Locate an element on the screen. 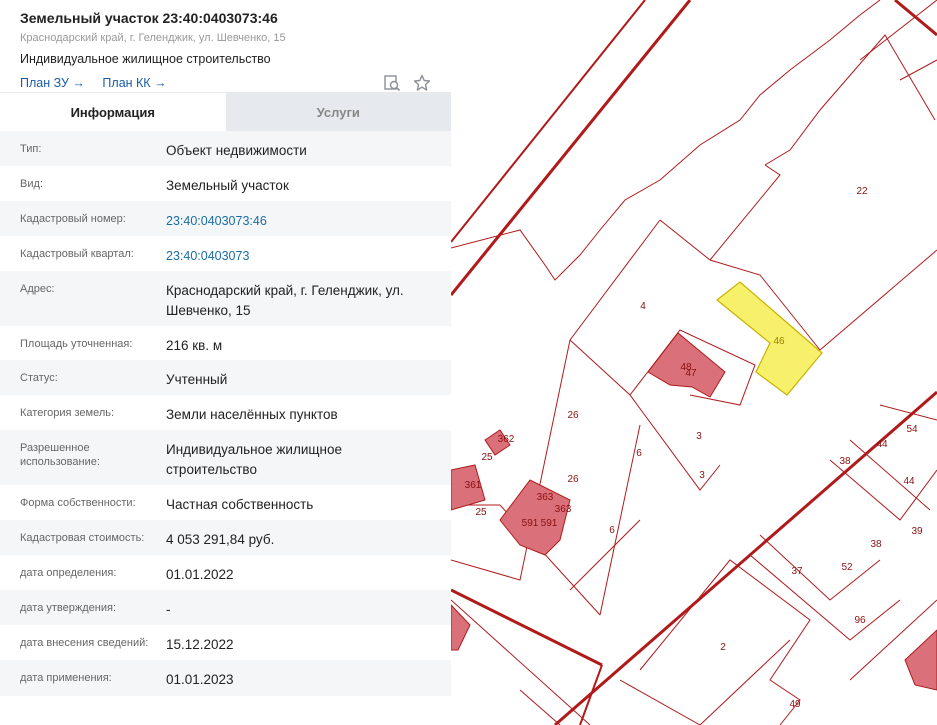  row-value: Объект недвижимости is located at coordinates (236, 150).